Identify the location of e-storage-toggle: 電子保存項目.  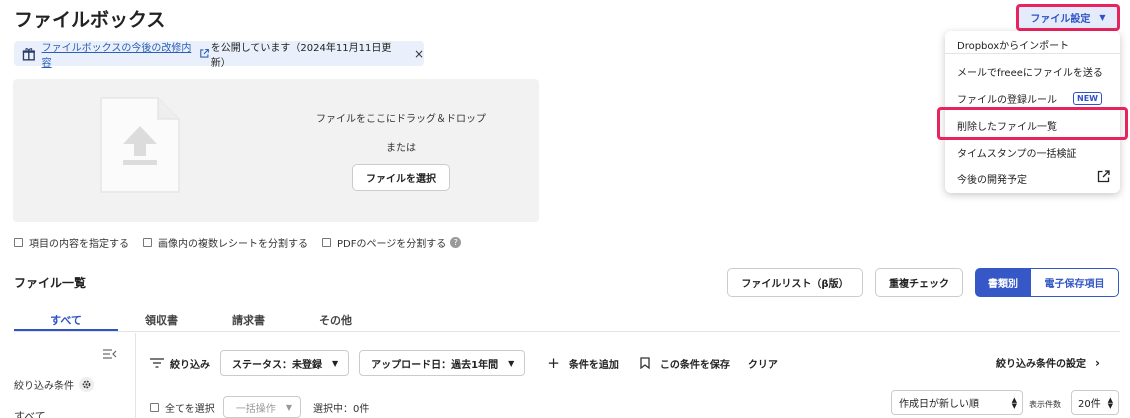
(1075, 282).